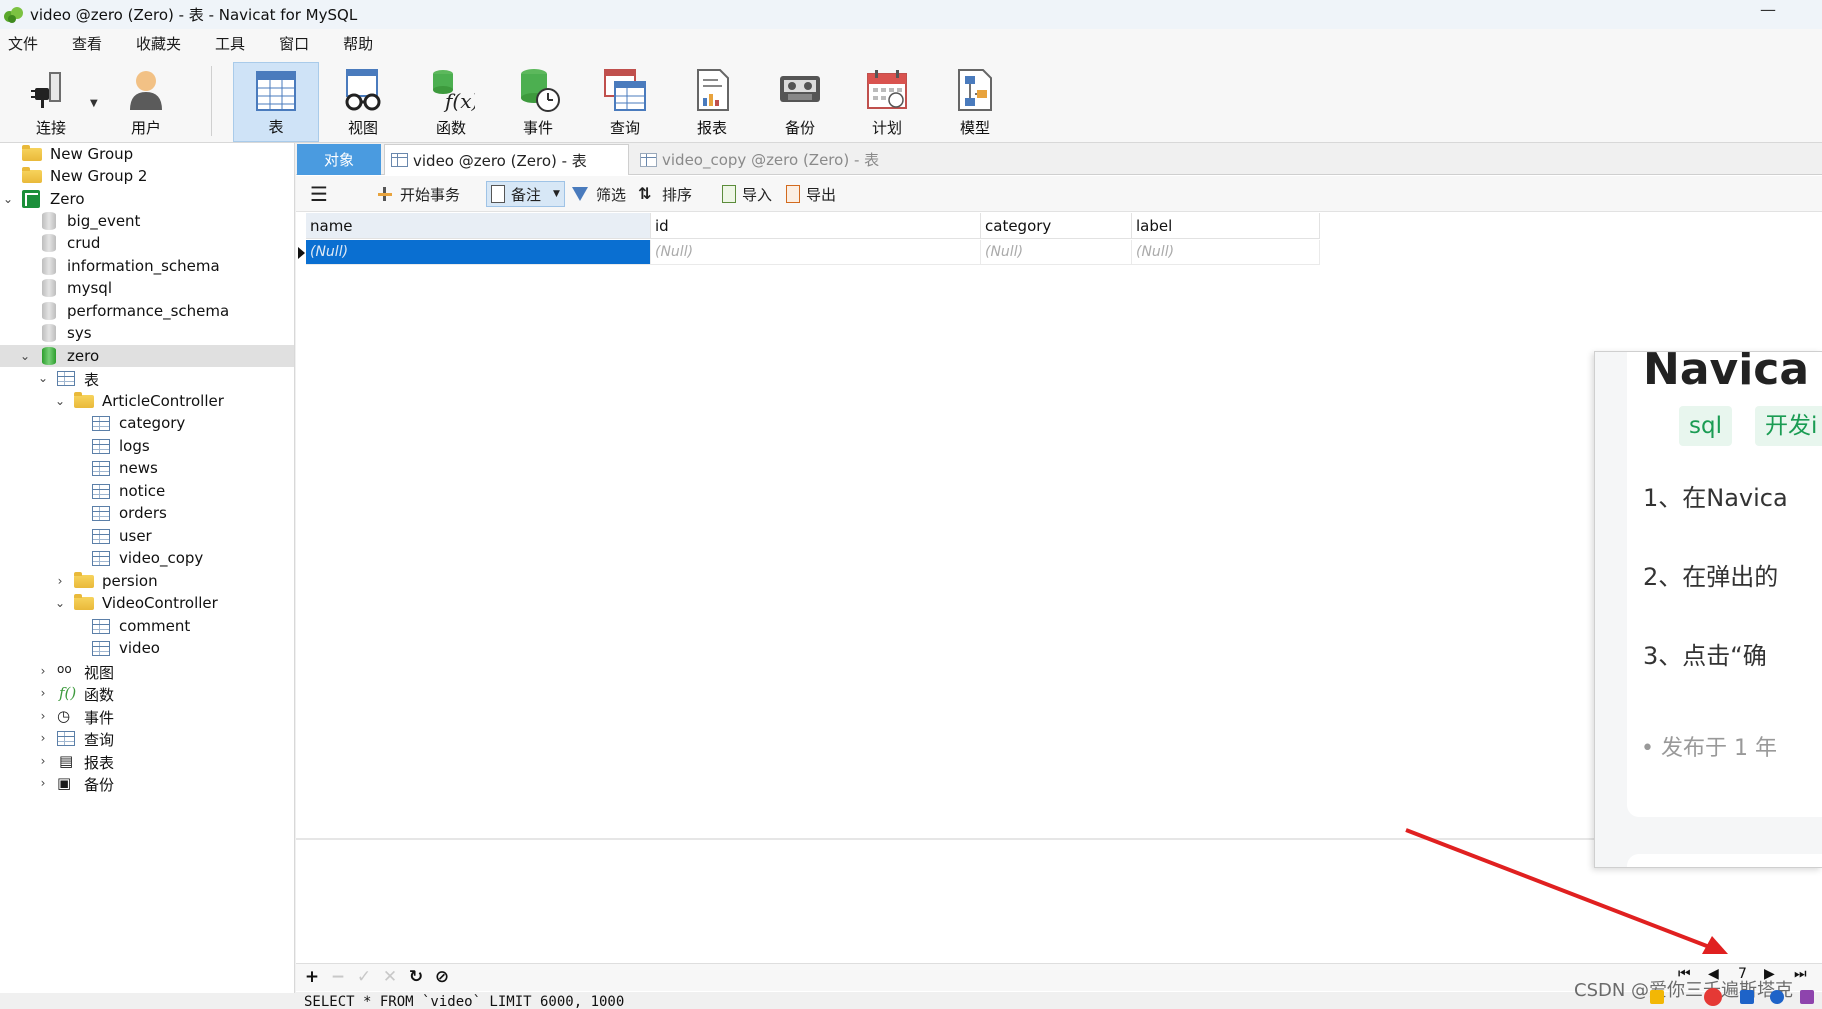  I want to click on last-page-icon: ⏭, so click(1800, 974).